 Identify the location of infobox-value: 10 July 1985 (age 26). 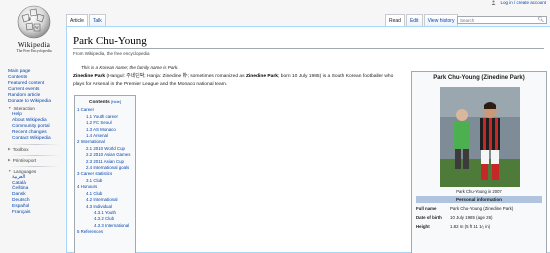
(471, 217).